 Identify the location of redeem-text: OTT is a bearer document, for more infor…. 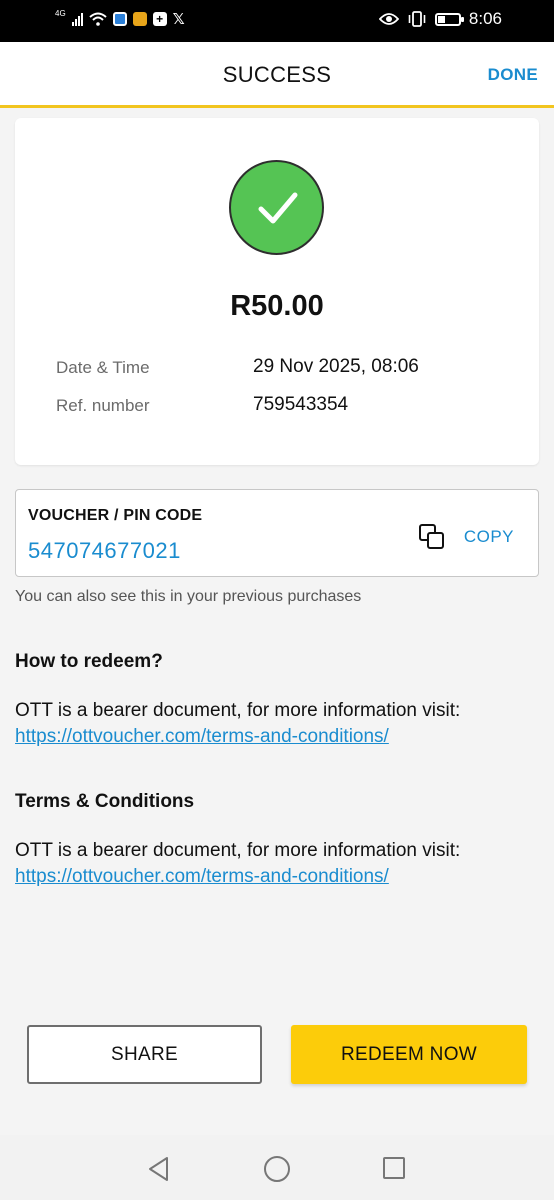
(280, 724).